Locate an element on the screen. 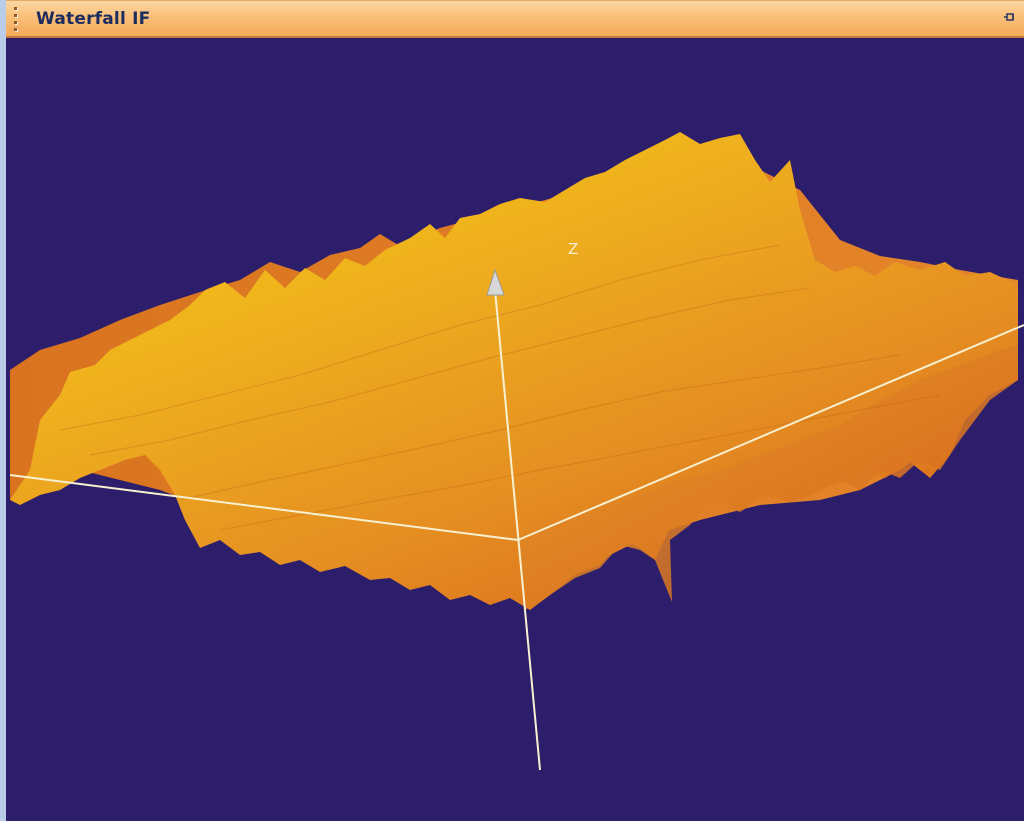 Image resolution: width=1024 pixels, height=821 pixels. window-title: Waterfall IF is located at coordinates (93, 18).